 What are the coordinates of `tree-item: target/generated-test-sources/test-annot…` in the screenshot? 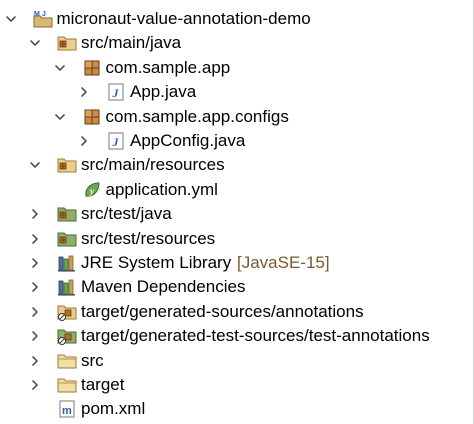 It's located at (236, 336).